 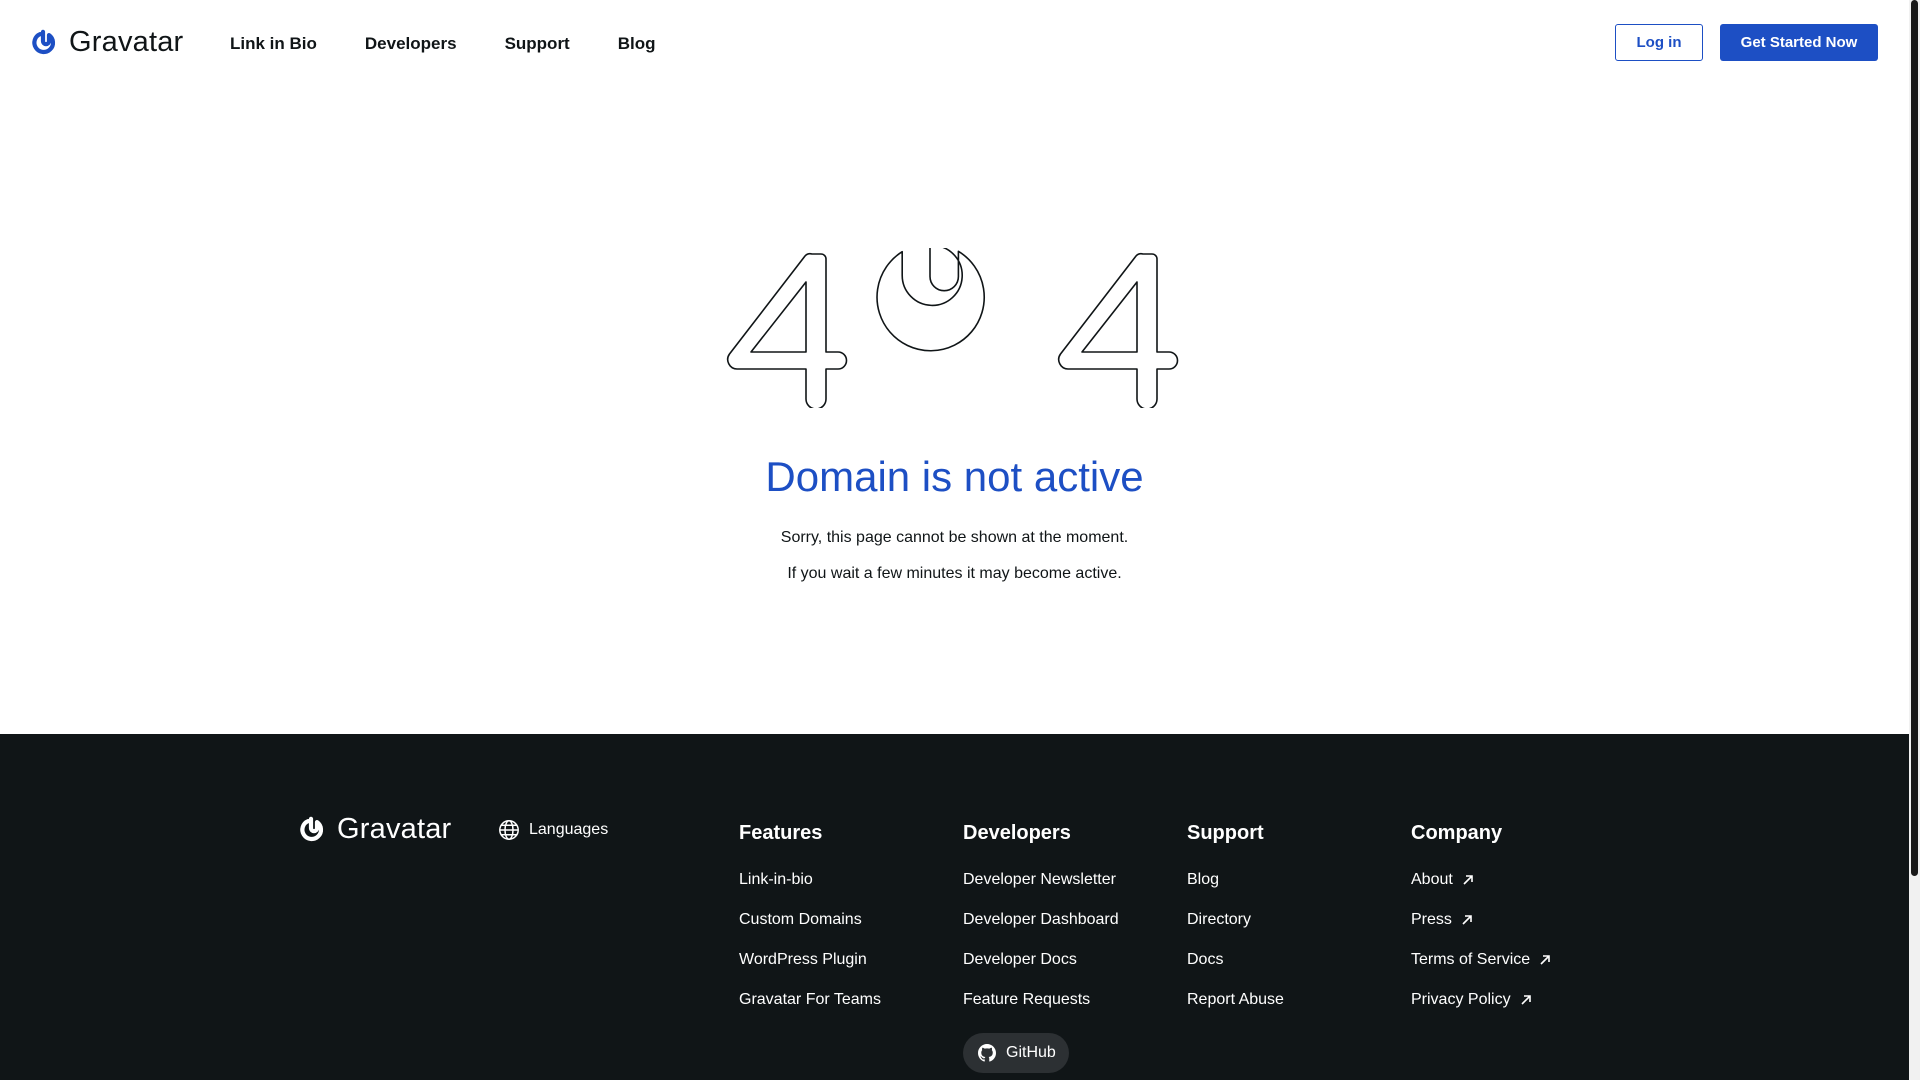 What do you see at coordinates (1481, 880) in the screenshot?
I see `footer-link-about: About` at bounding box center [1481, 880].